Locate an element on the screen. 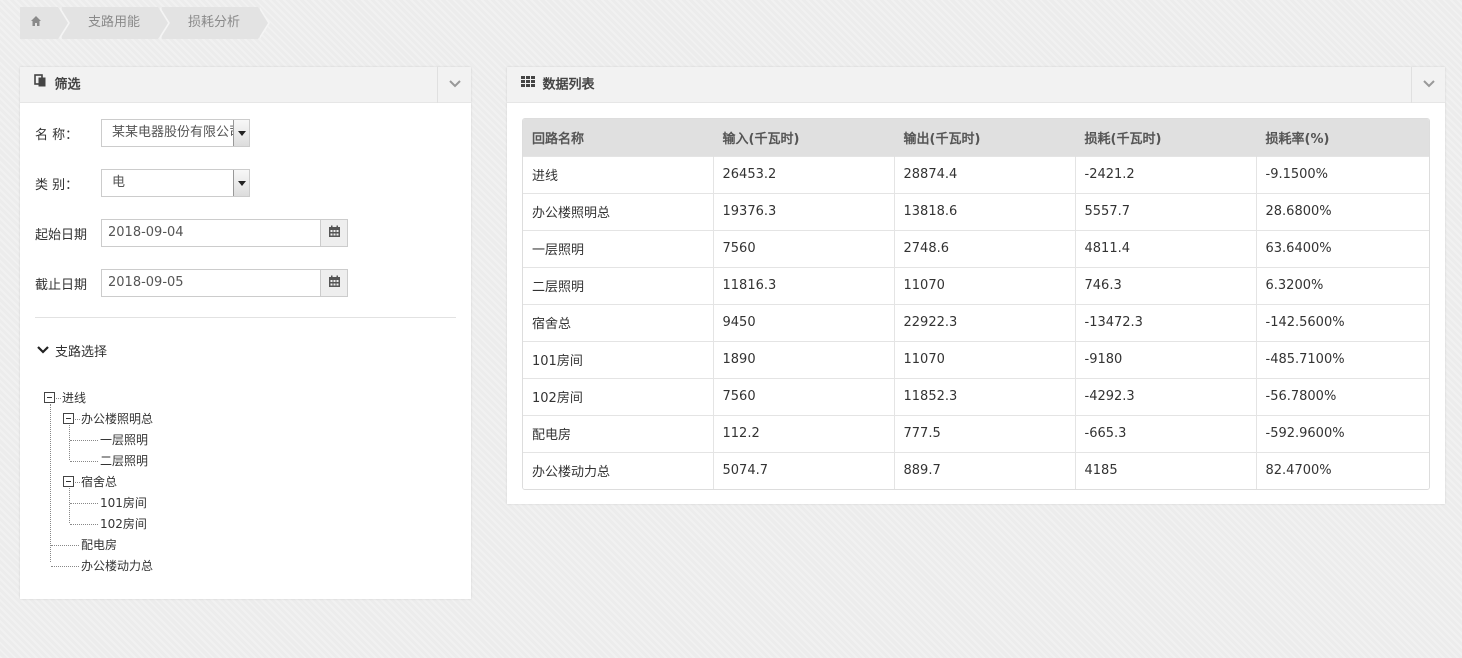 The image size is (1462, 658). table-cell: 4185 is located at coordinates (1165, 470).